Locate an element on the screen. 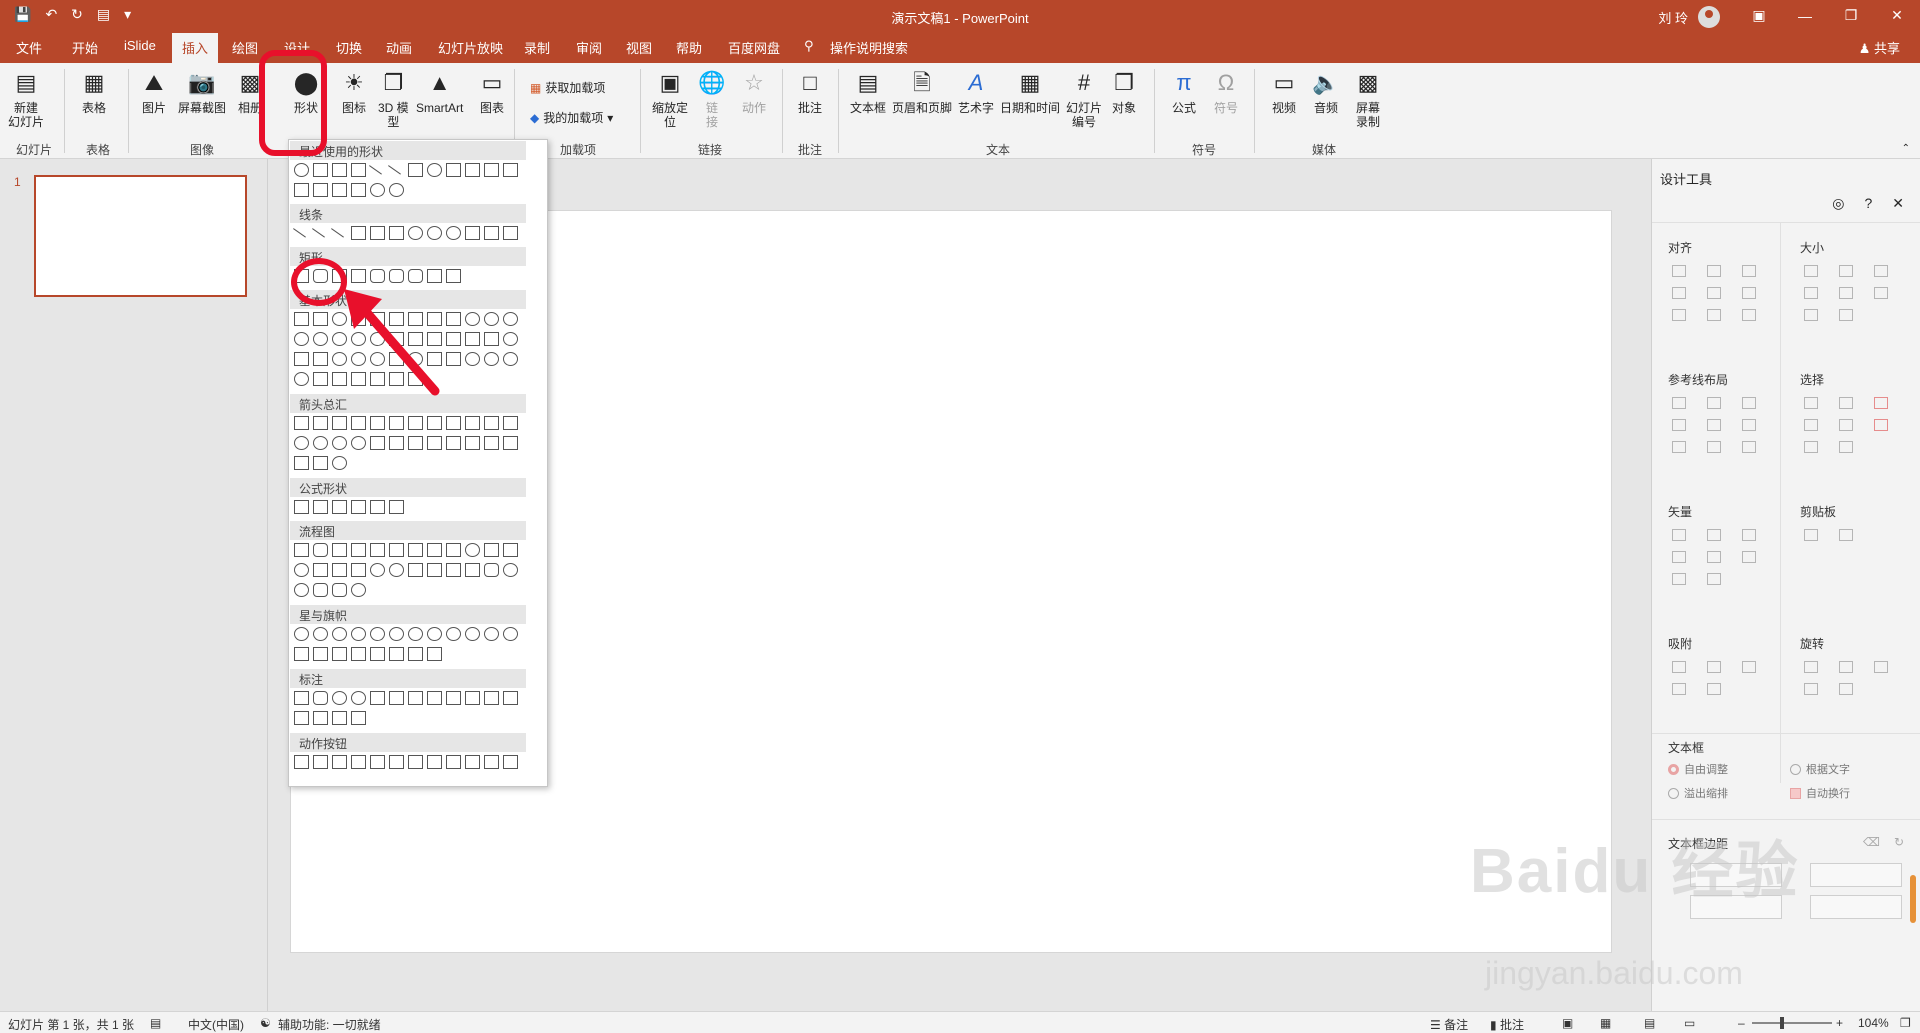 The image size is (1920, 1033). align-right-icon is located at coordinates (1749, 271).